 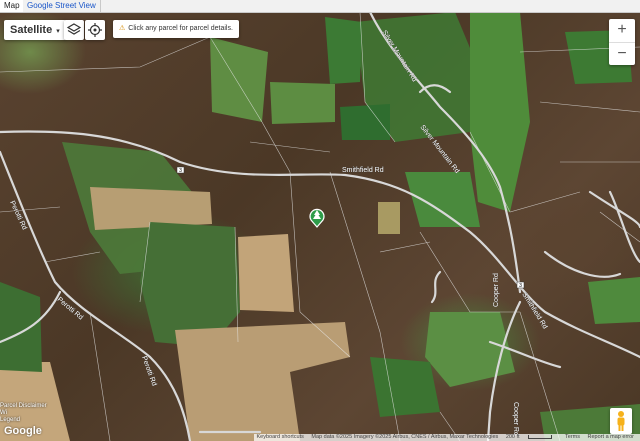 I want to click on locate-button, so click(x=95, y=30).